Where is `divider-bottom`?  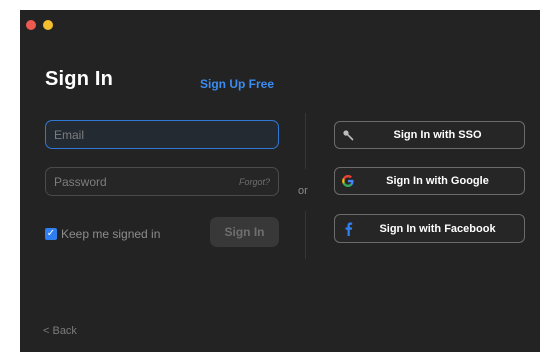 divider-bottom is located at coordinates (305, 235).